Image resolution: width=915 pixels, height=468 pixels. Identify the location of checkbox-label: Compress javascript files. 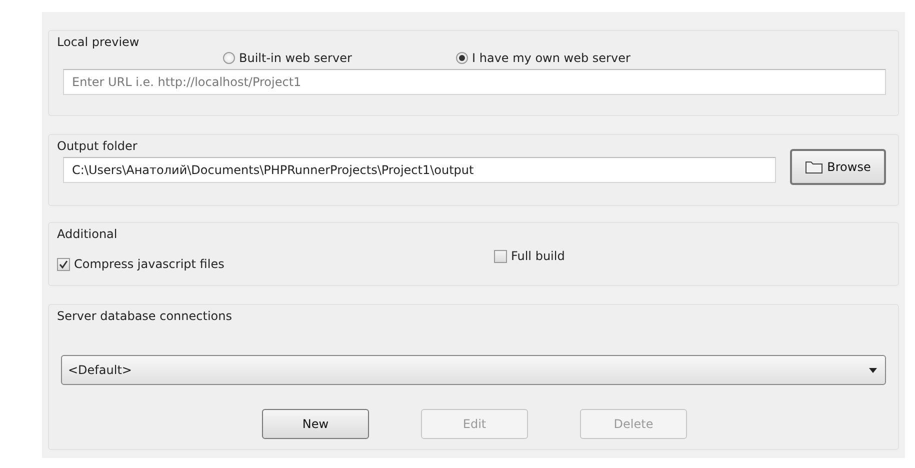
(149, 264).